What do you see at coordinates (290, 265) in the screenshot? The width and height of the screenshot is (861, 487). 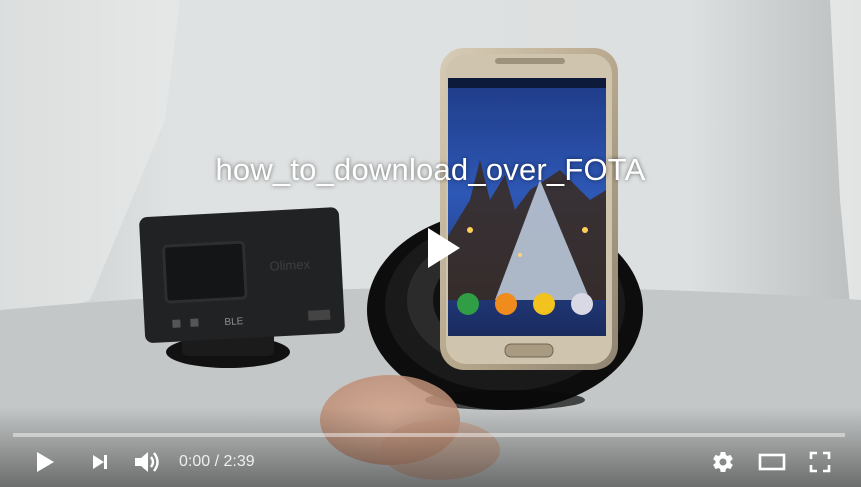 I see `svg-text: Olimex` at bounding box center [290, 265].